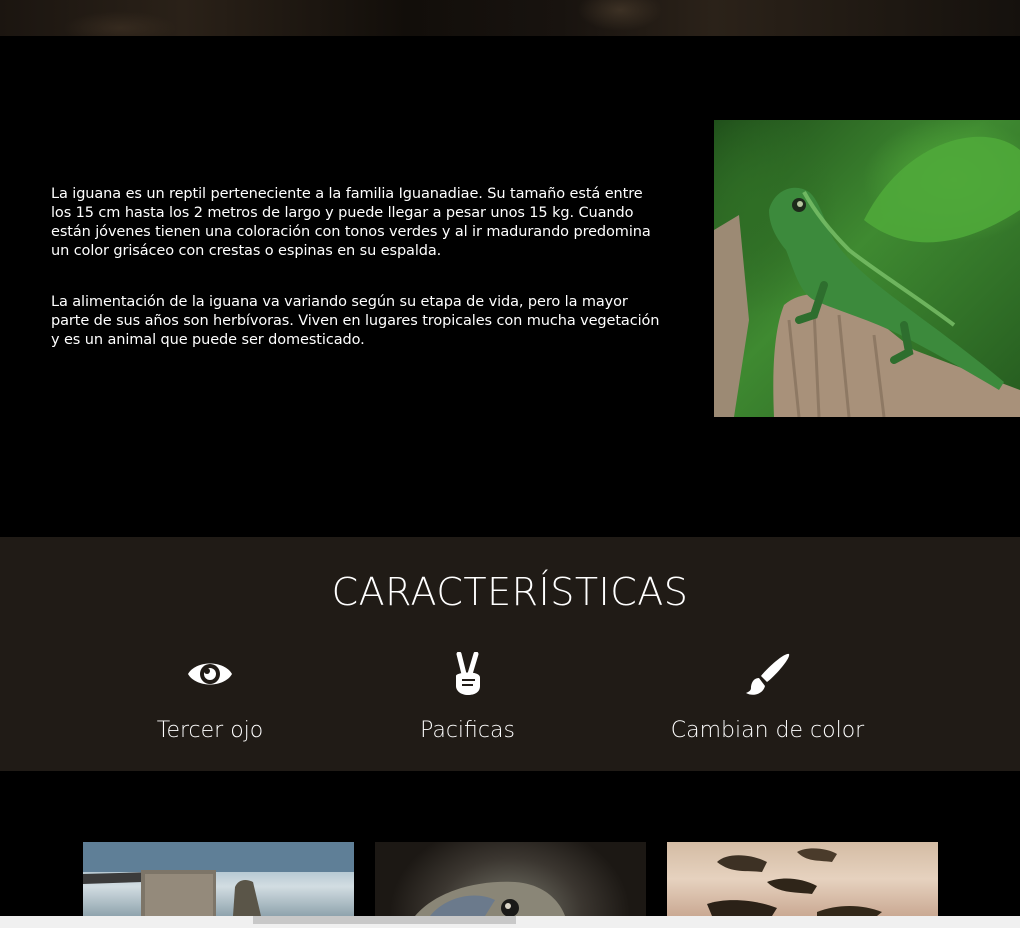 This screenshot has width=1020, height=928. What do you see at coordinates (867, 276) in the screenshot?
I see `iguana-illustration` at bounding box center [867, 276].